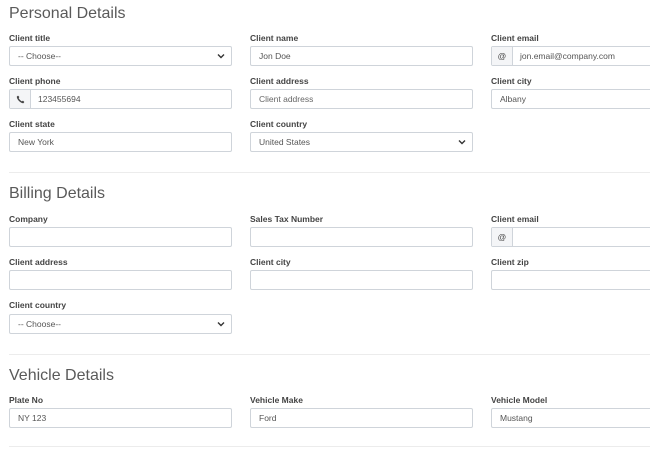 This screenshot has height=450, width=650. I want to click on client-name-value: Jon Doe, so click(275, 56).